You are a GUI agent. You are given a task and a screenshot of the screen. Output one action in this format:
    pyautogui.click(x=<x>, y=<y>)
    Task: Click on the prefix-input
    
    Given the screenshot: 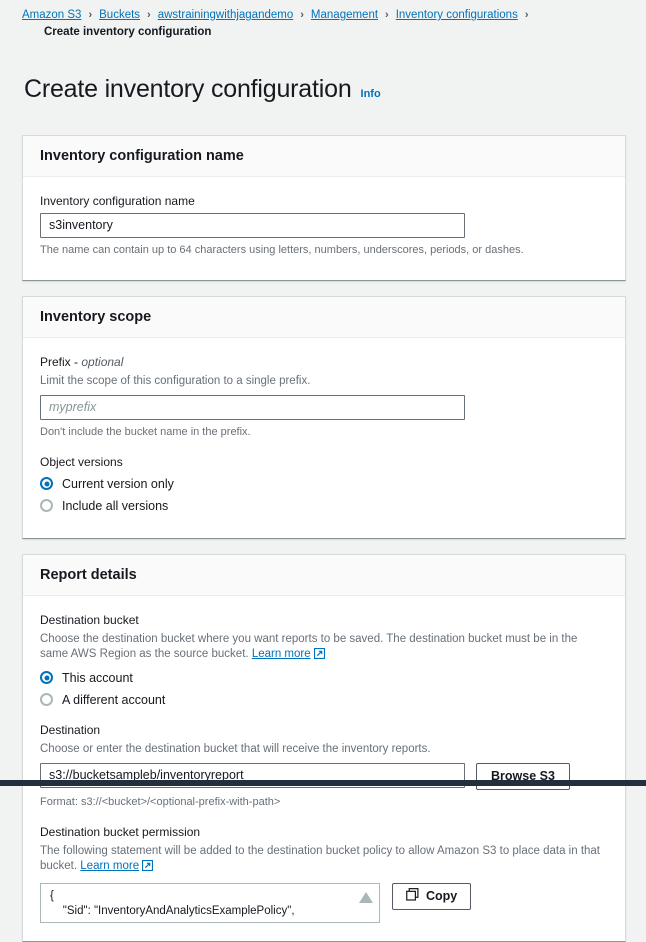 What is the action you would take?
    pyautogui.click(x=252, y=407)
    